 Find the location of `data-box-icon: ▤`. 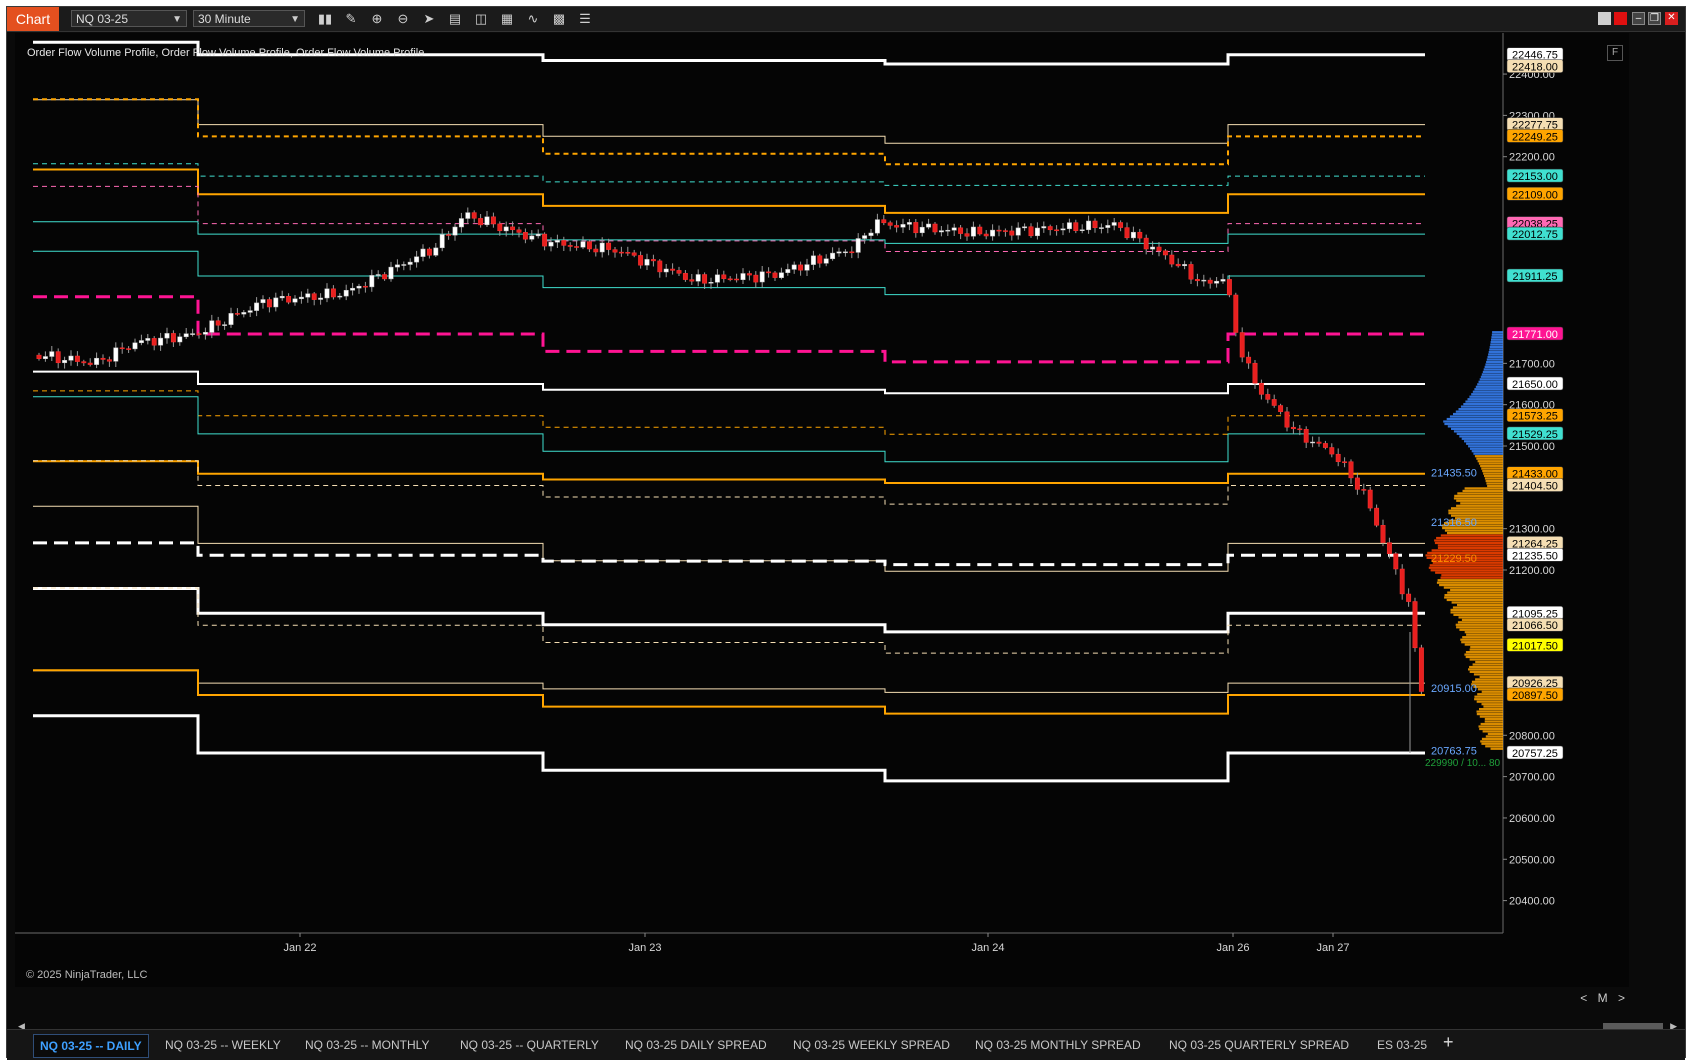

data-box-icon: ▤ is located at coordinates (455, 19).